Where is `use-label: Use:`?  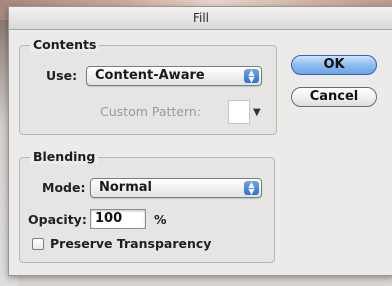
use-label: Use: is located at coordinates (62, 75).